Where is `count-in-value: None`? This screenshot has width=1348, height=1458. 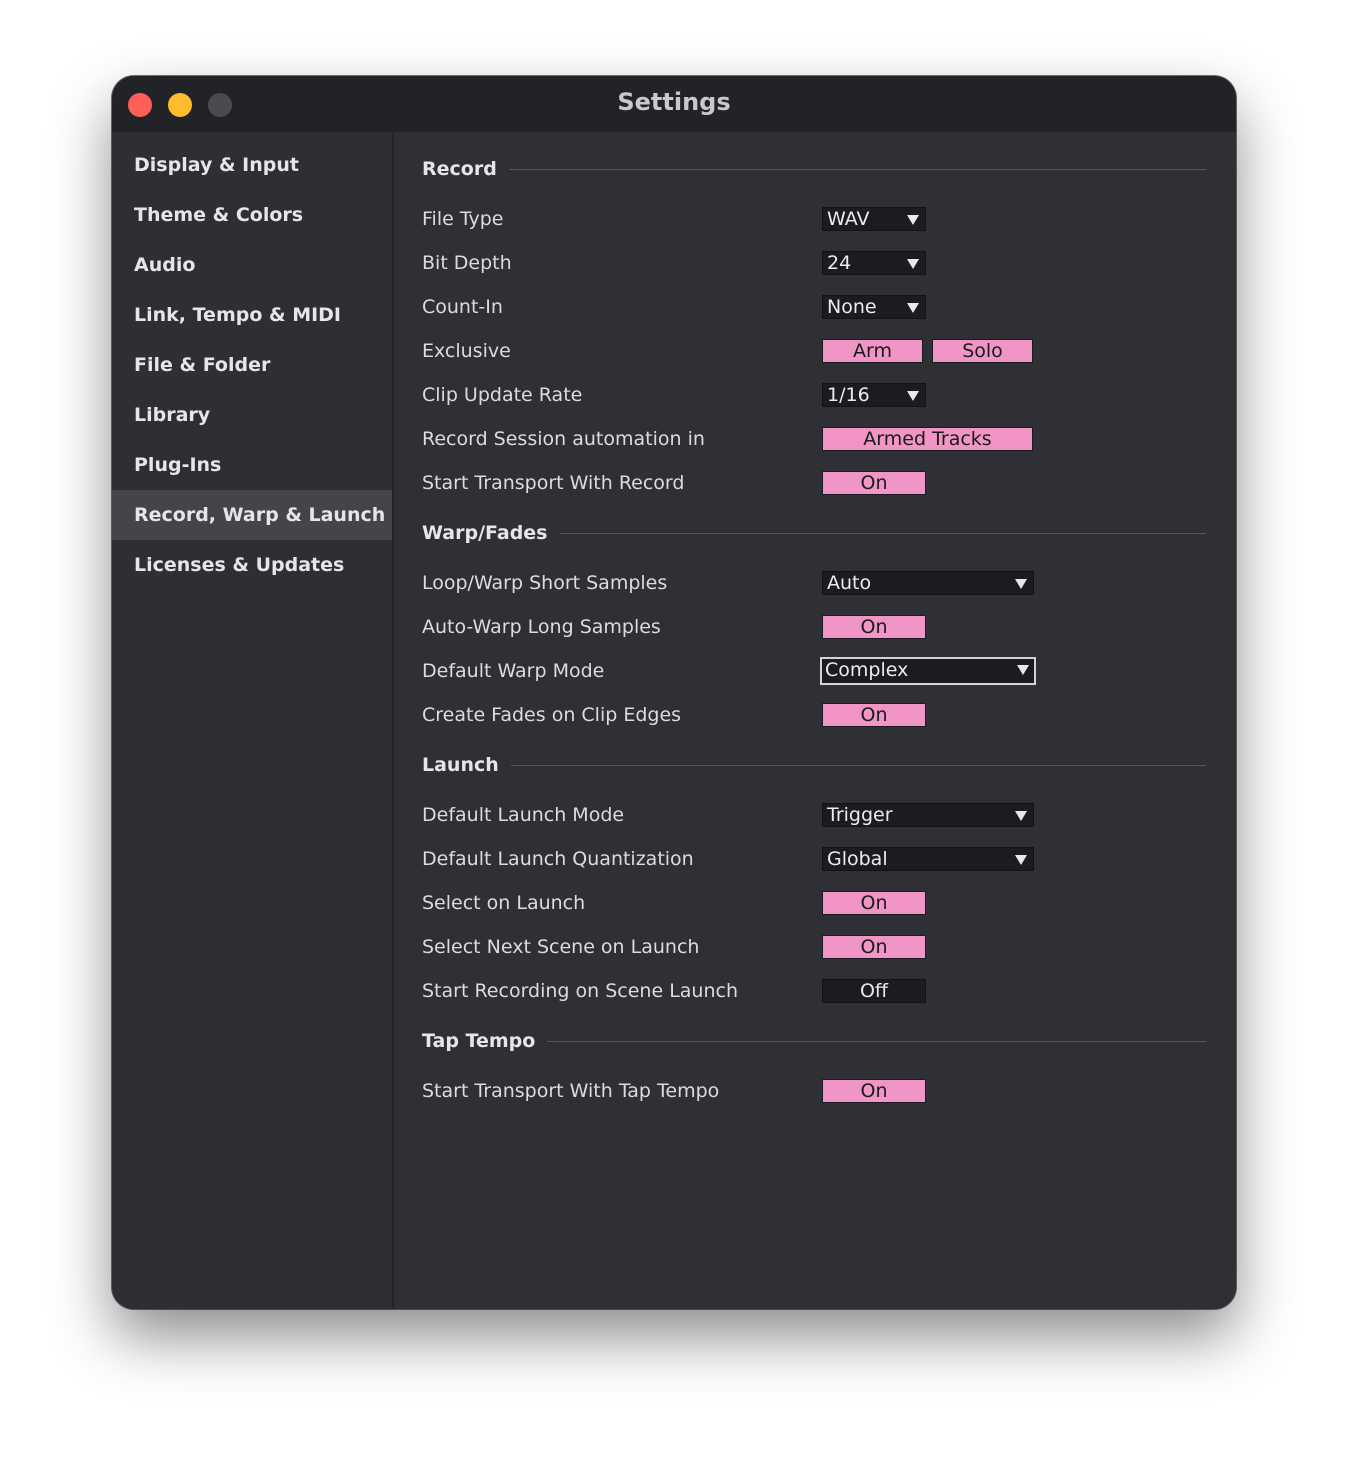
count-in-value: None is located at coordinates (852, 307).